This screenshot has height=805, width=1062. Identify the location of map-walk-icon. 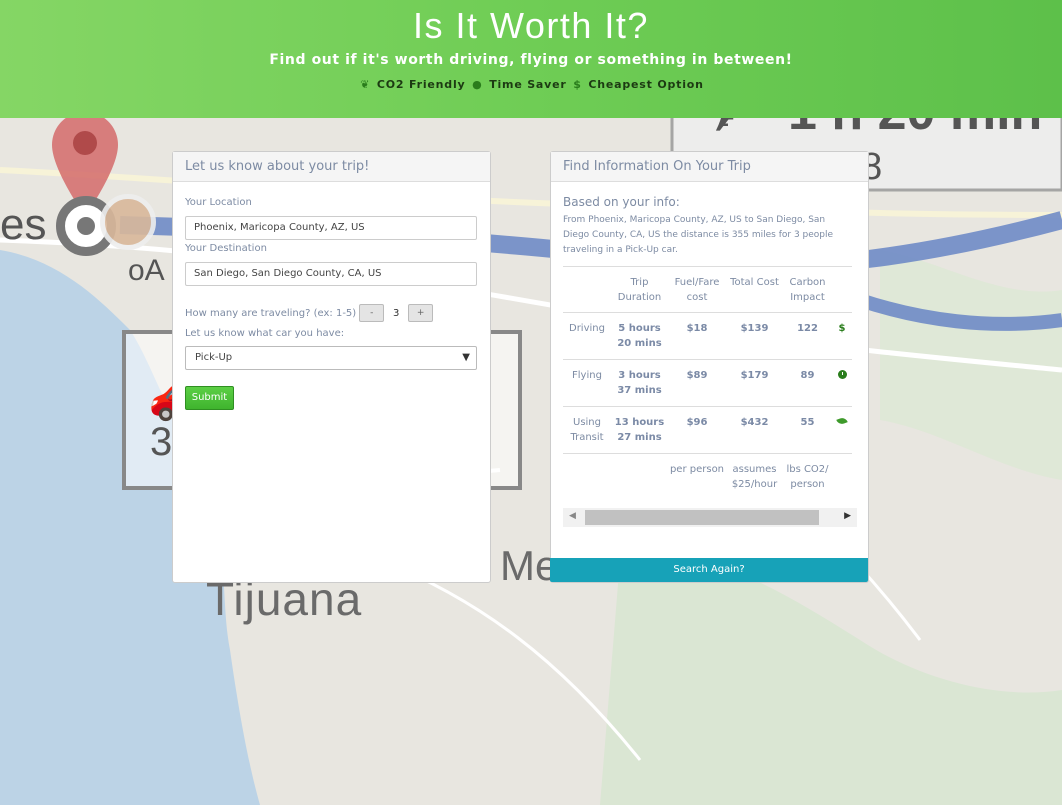
(128, 222).